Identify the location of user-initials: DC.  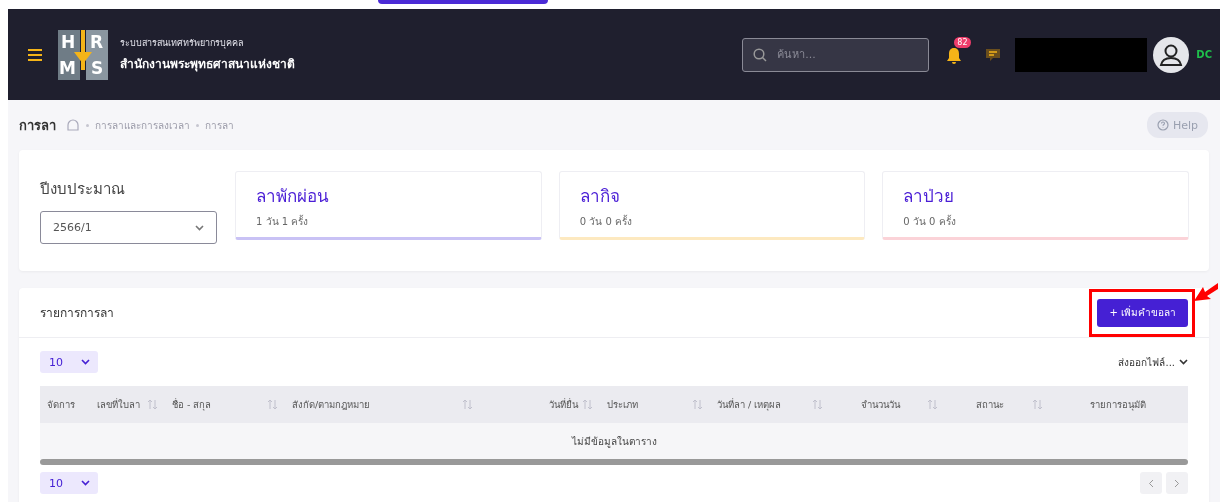
(1204, 54).